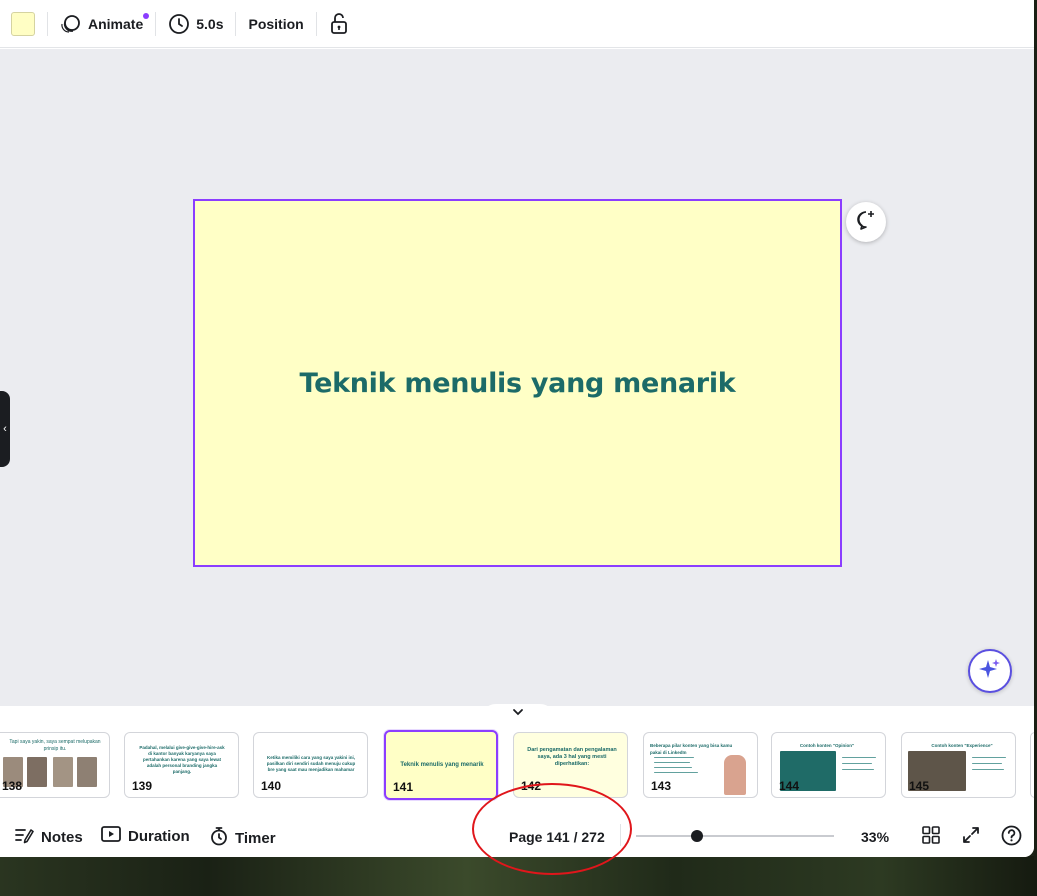 The width and height of the screenshot is (1037, 896). What do you see at coordinates (271, 786) in the screenshot?
I see `page-number: 140` at bounding box center [271, 786].